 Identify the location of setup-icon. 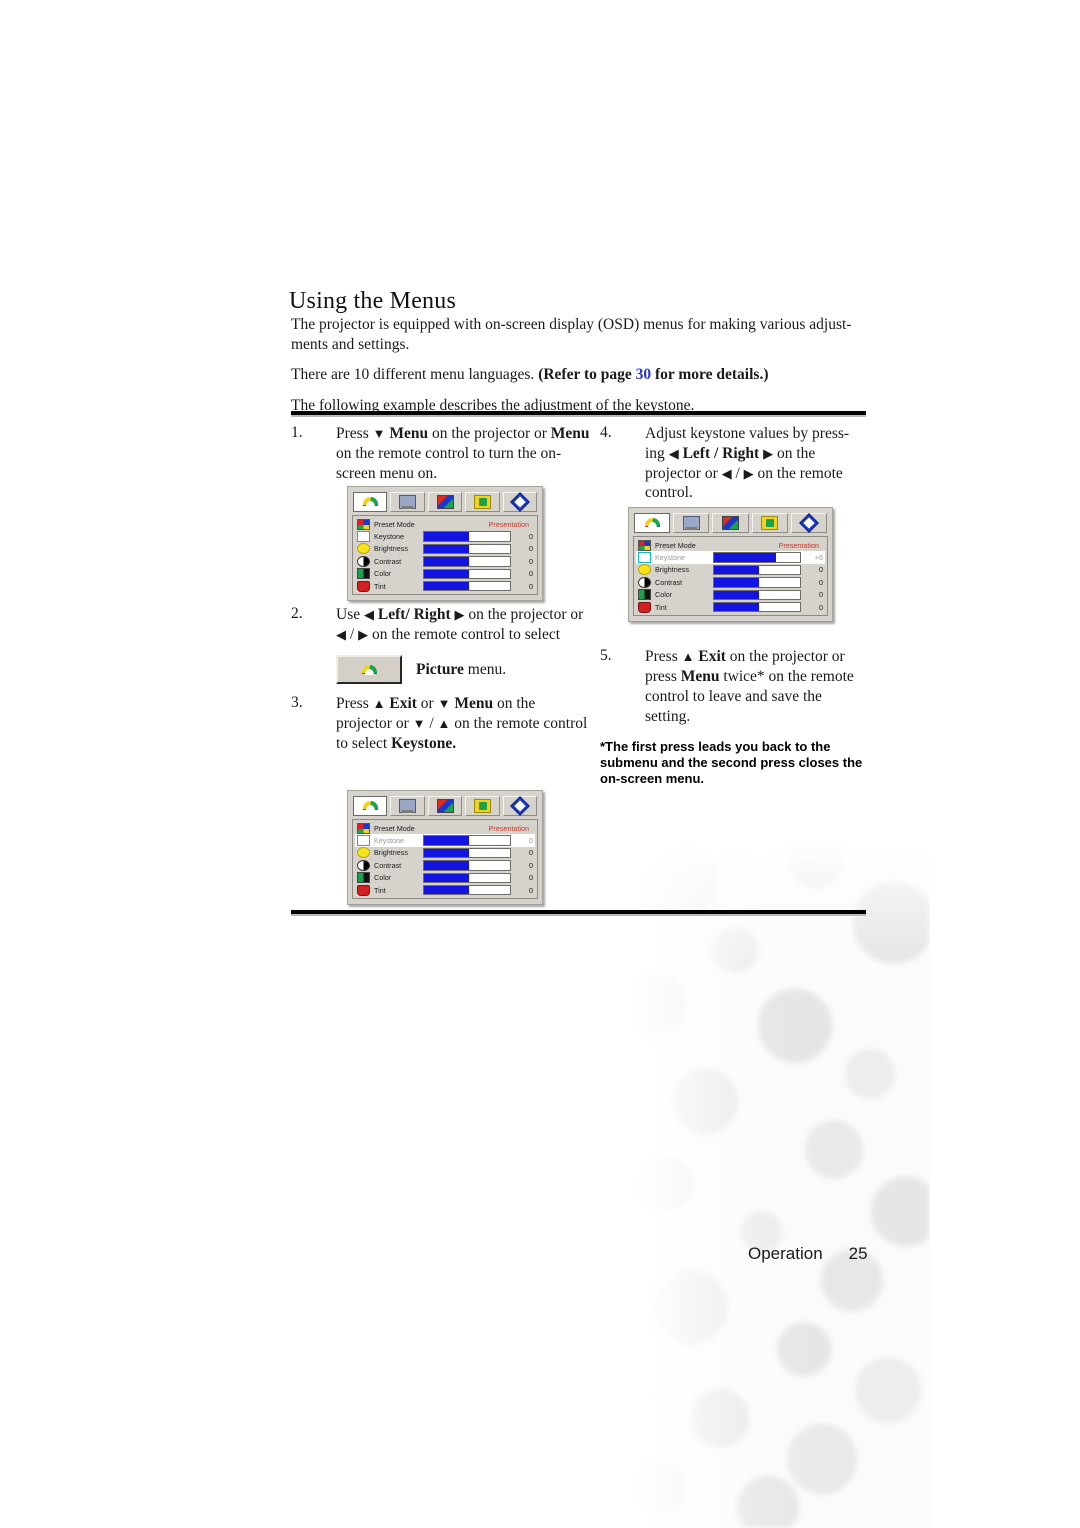
(770, 523).